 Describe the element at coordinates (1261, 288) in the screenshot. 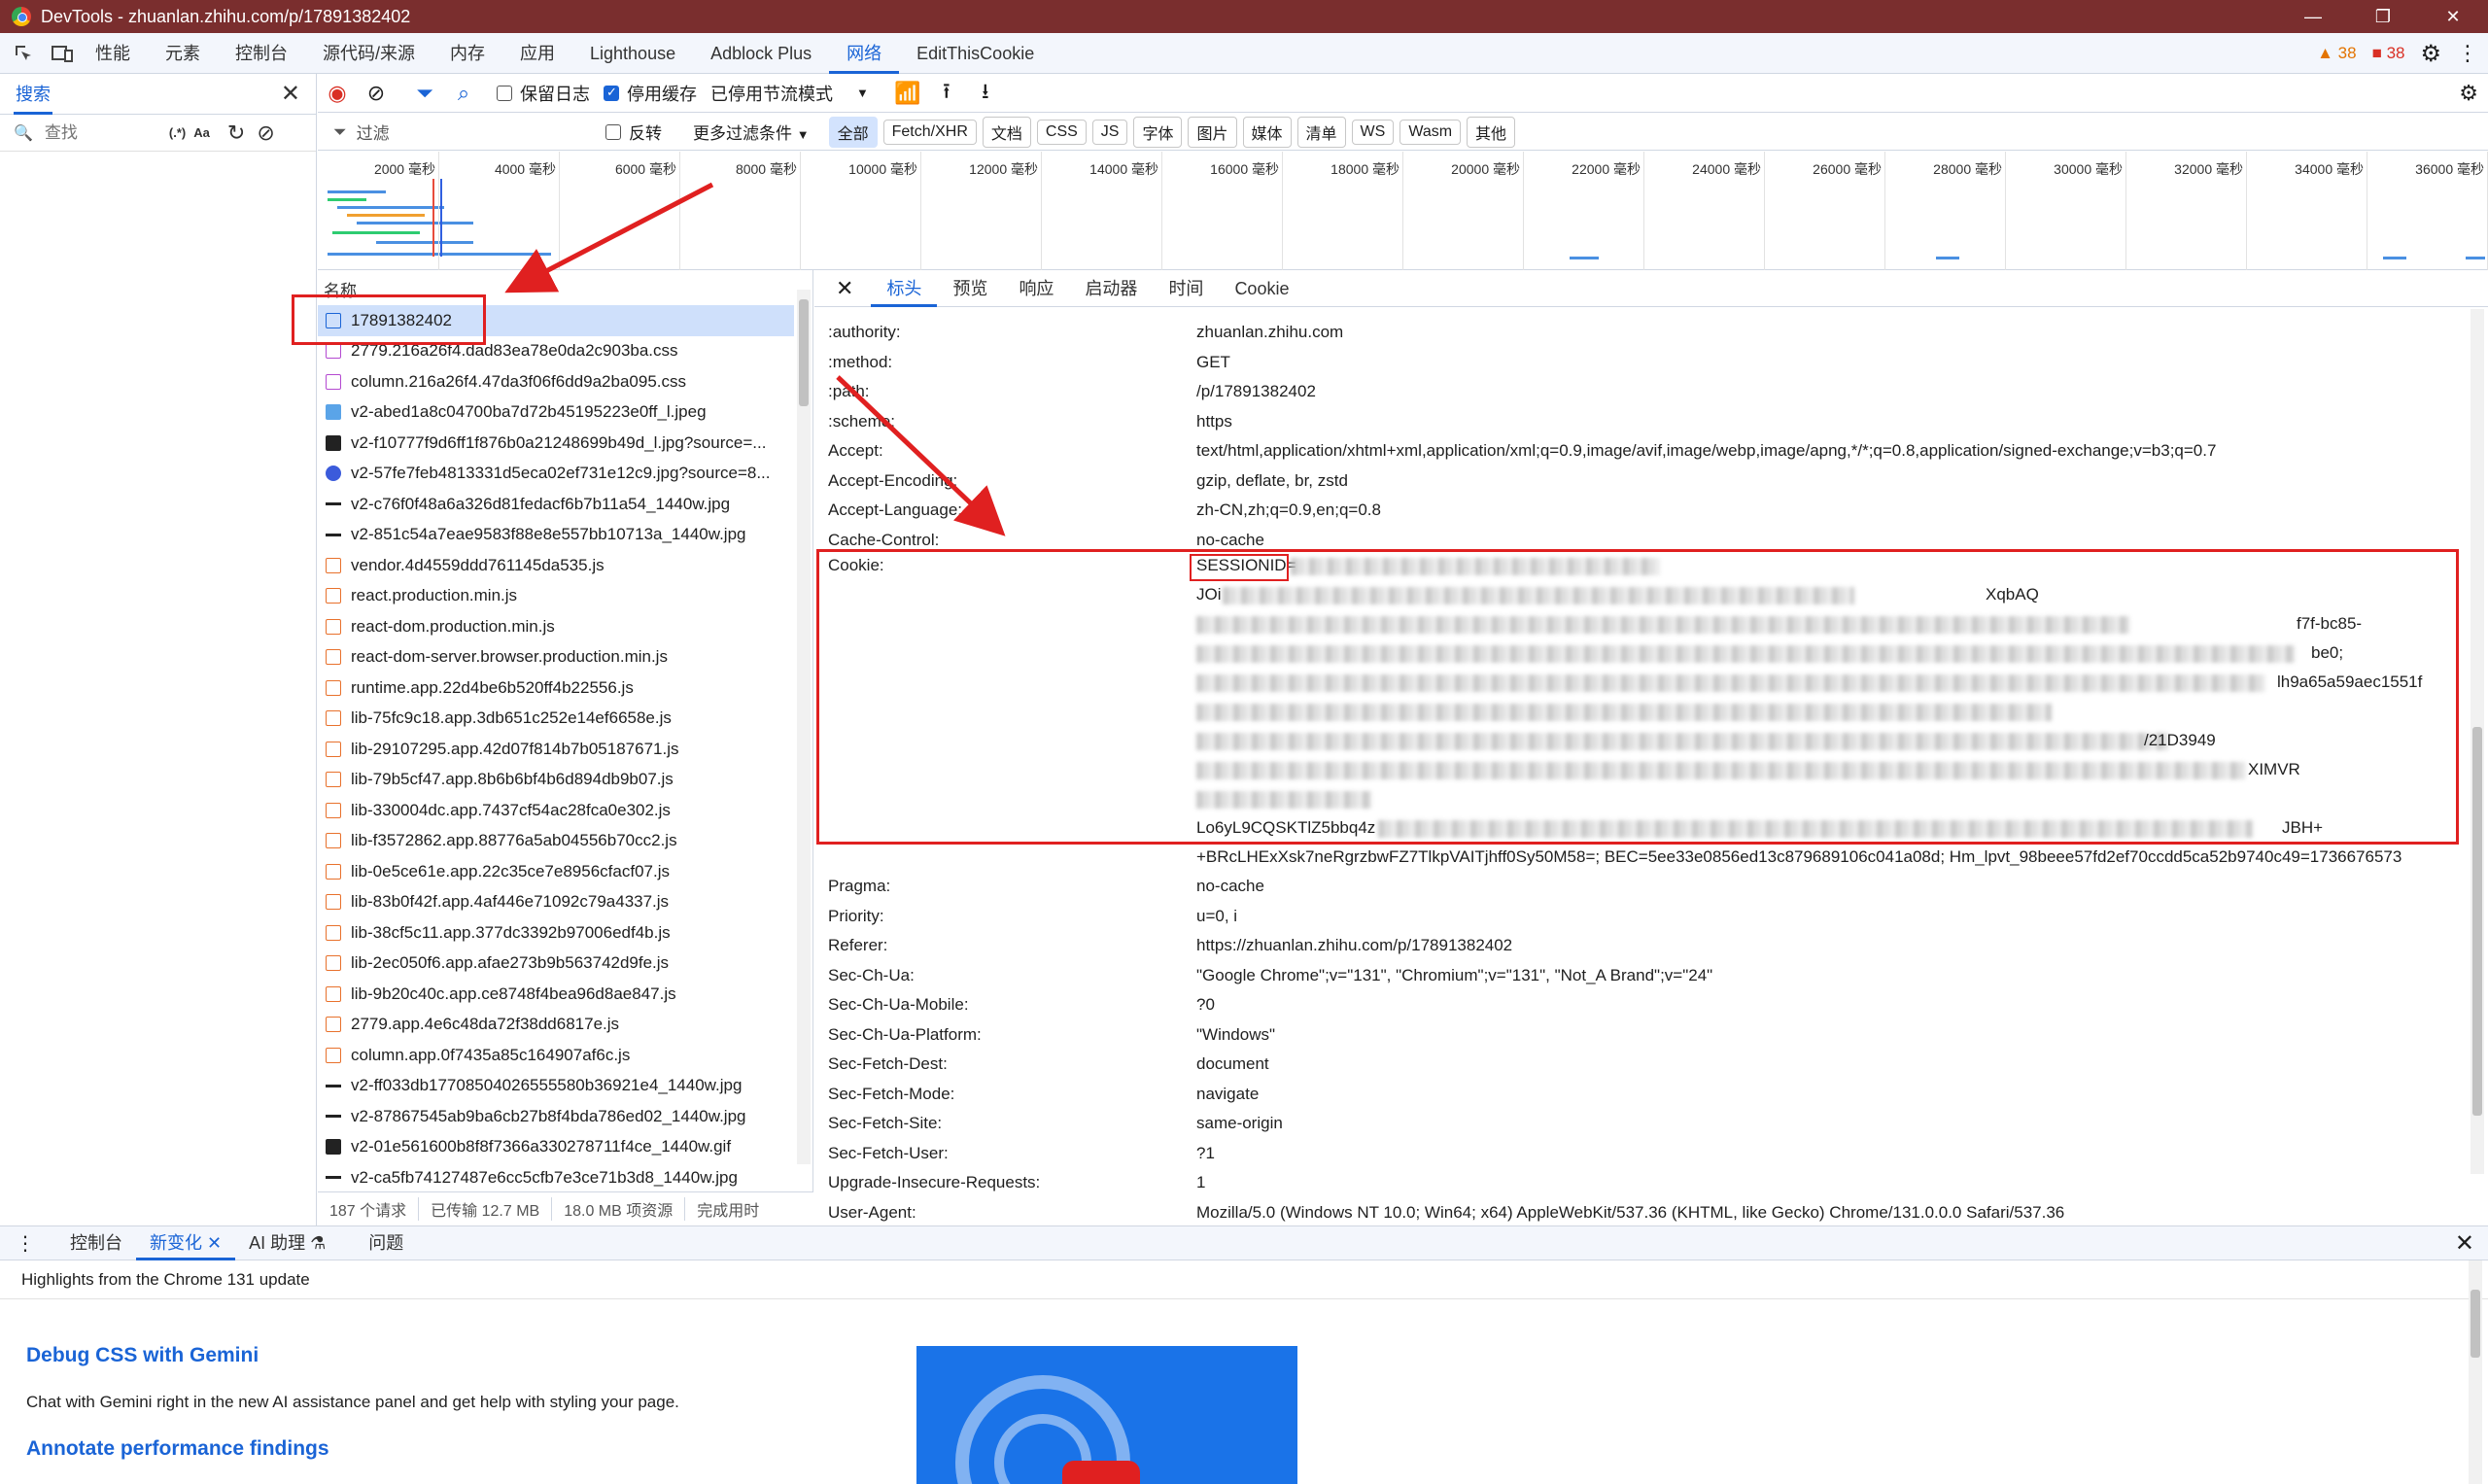

I see `tab-cookies: Cookie` at that location.